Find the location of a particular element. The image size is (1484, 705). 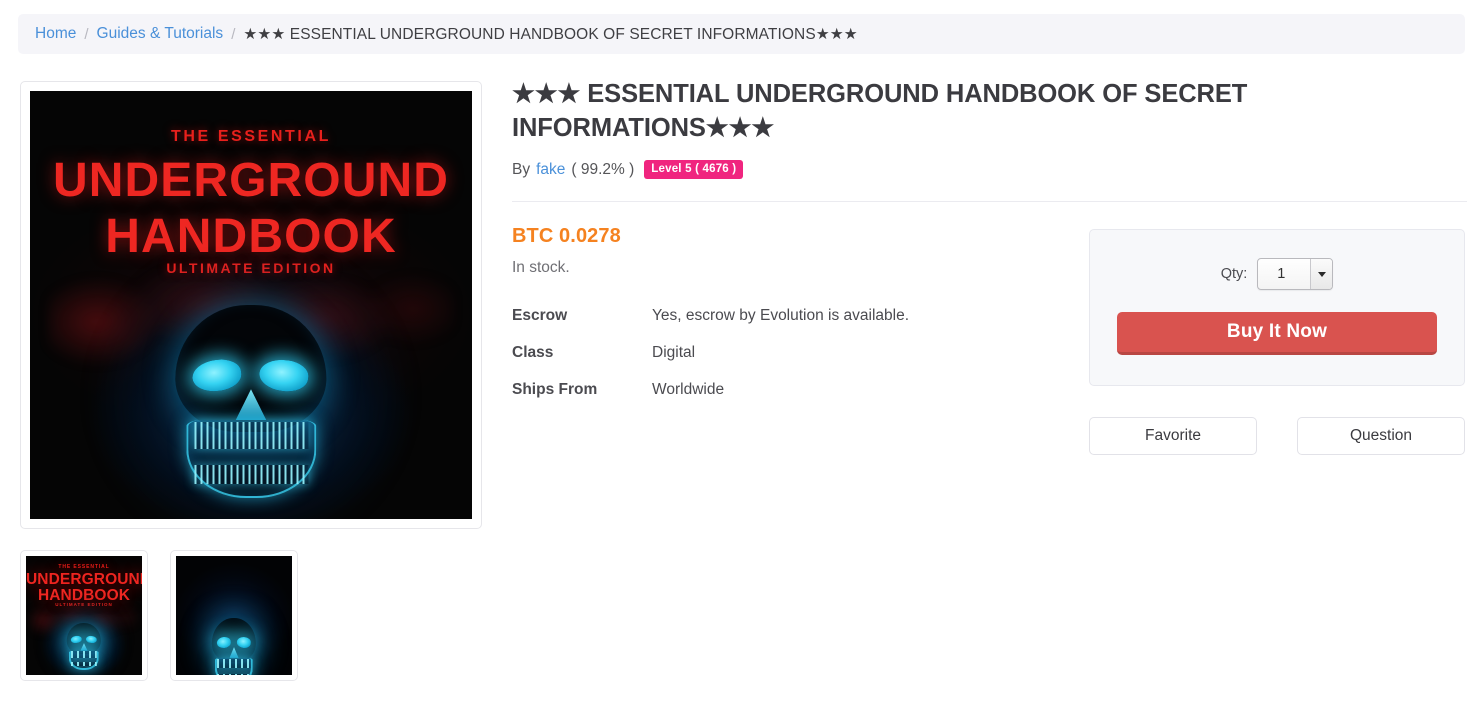

breadcrumb-item-home: Home is located at coordinates (55, 34).